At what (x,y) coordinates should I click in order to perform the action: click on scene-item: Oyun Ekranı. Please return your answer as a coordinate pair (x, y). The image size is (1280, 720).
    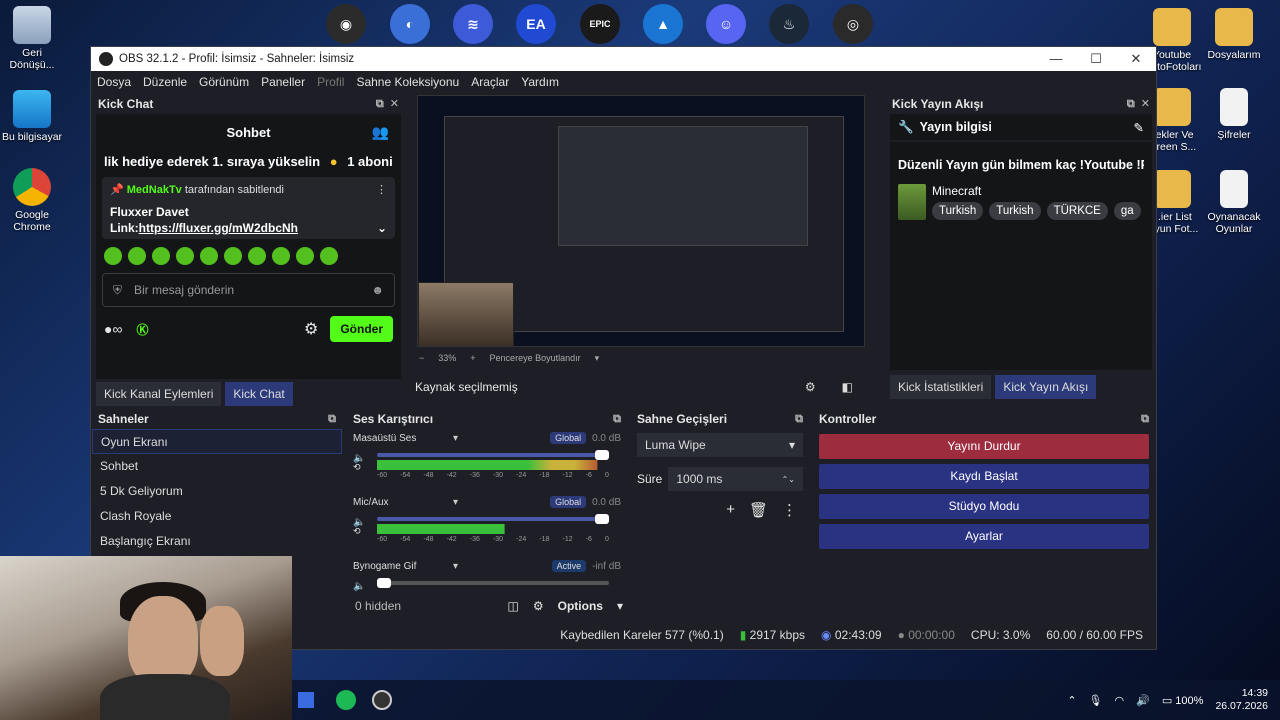
    Looking at the image, I should click on (217, 441).